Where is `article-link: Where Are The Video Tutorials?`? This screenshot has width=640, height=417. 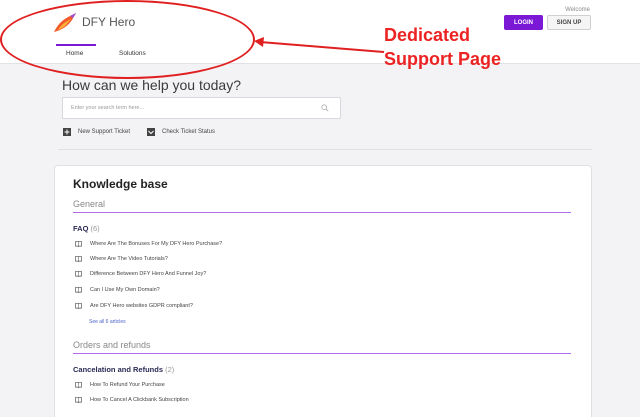 article-link: Where Are The Video Tutorials? is located at coordinates (121, 259).